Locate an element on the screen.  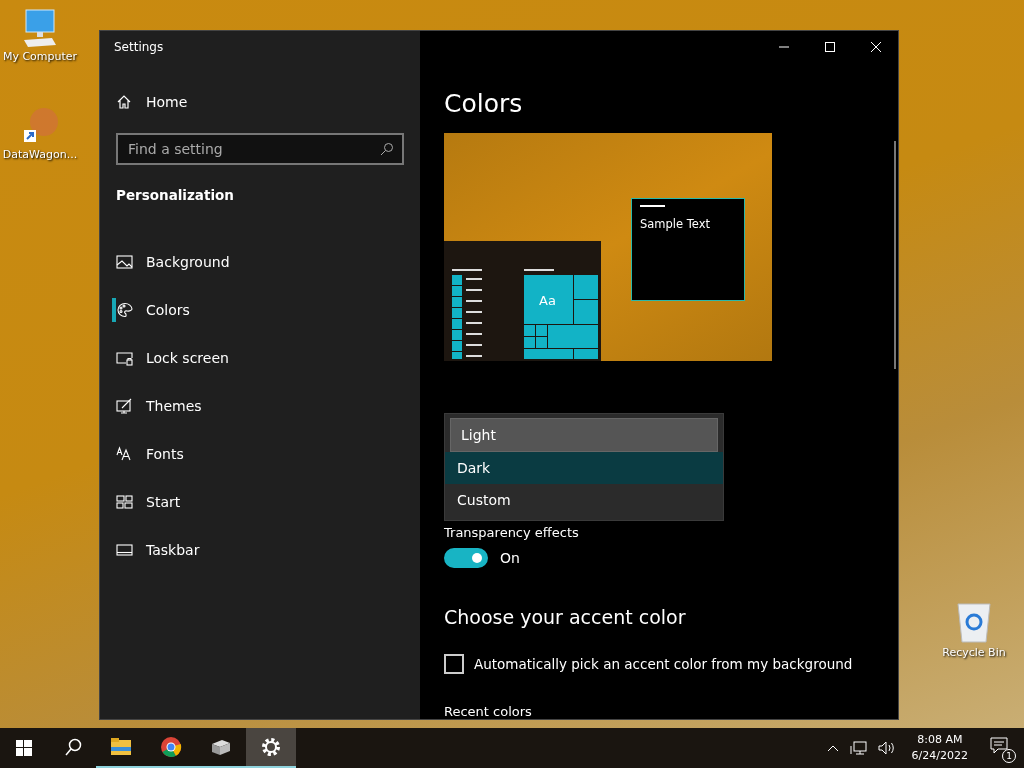
window-title: Settings is located at coordinates (139, 47).